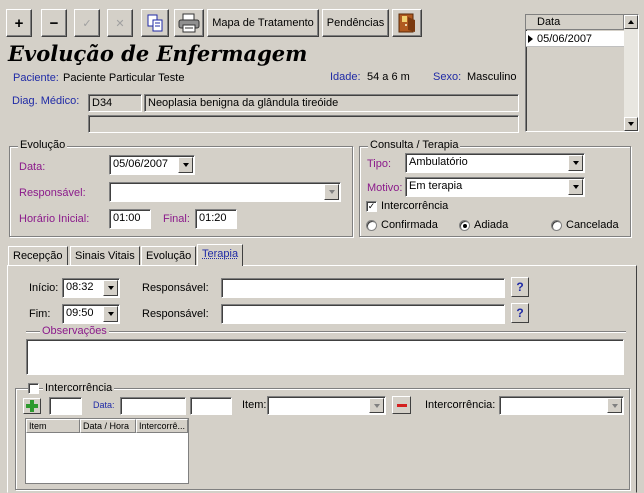  Describe the element at coordinates (79, 388) in the screenshot. I see `intercorrencia-panel-title: Intercorrência` at that location.